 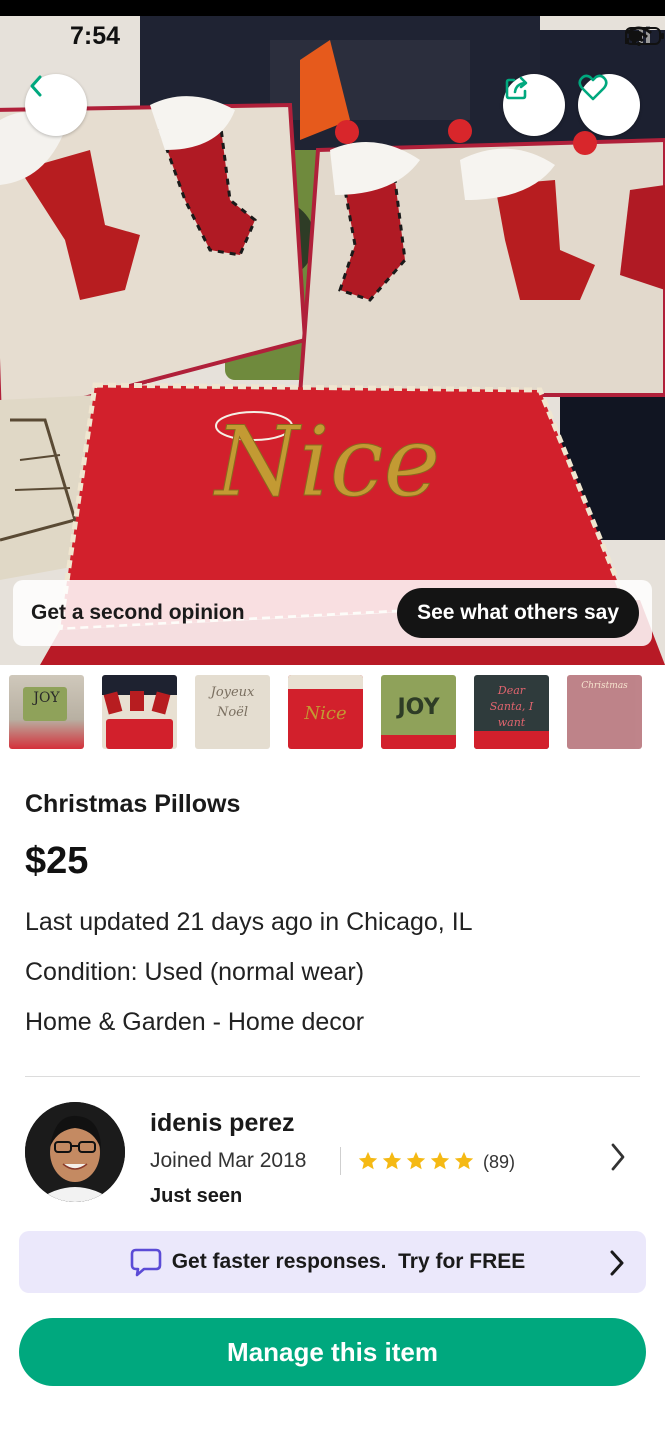 What do you see at coordinates (499, 1162) in the screenshot?
I see `rating-count: (89)` at bounding box center [499, 1162].